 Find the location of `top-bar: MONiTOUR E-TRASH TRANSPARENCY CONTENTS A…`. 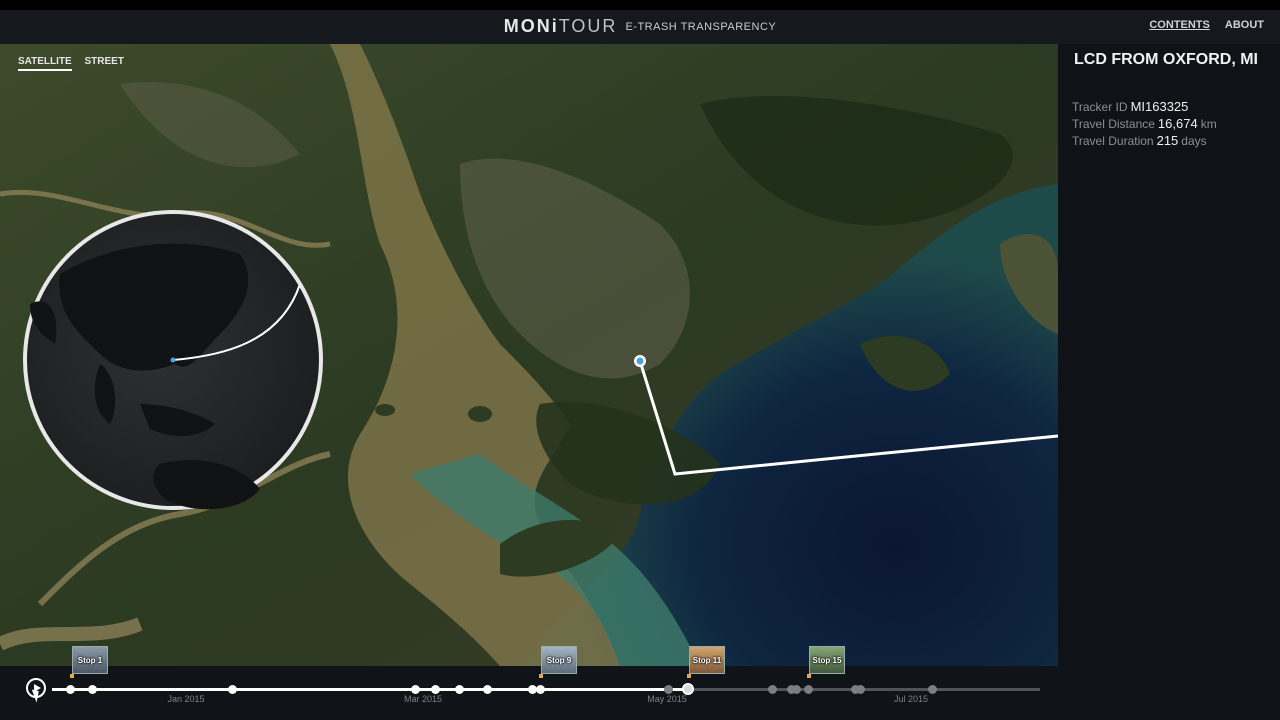

top-bar: MONiTOUR E-TRASH TRANSPARENCY CONTENTS A… is located at coordinates (640, 22).